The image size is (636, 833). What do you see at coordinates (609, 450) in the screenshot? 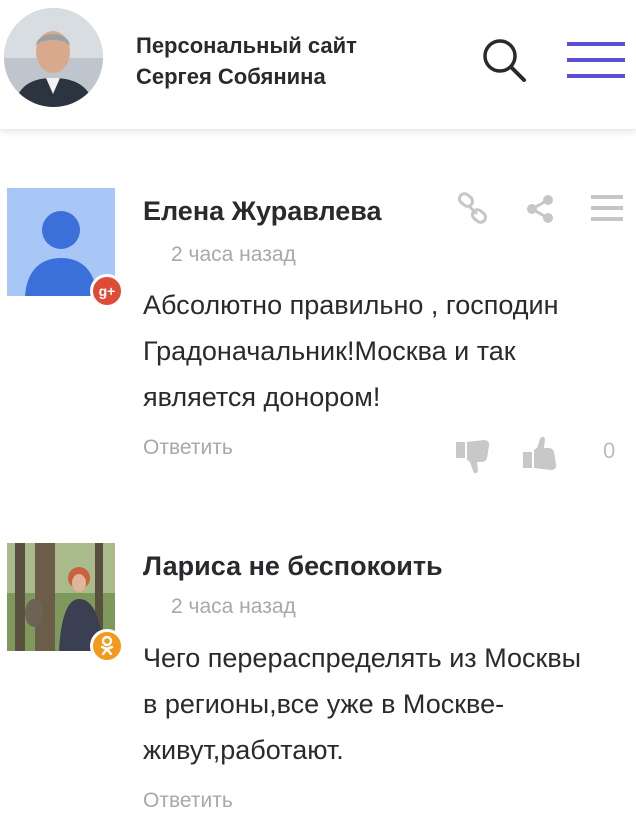
I see `vote-count: 0` at bounding box center [609, 450].